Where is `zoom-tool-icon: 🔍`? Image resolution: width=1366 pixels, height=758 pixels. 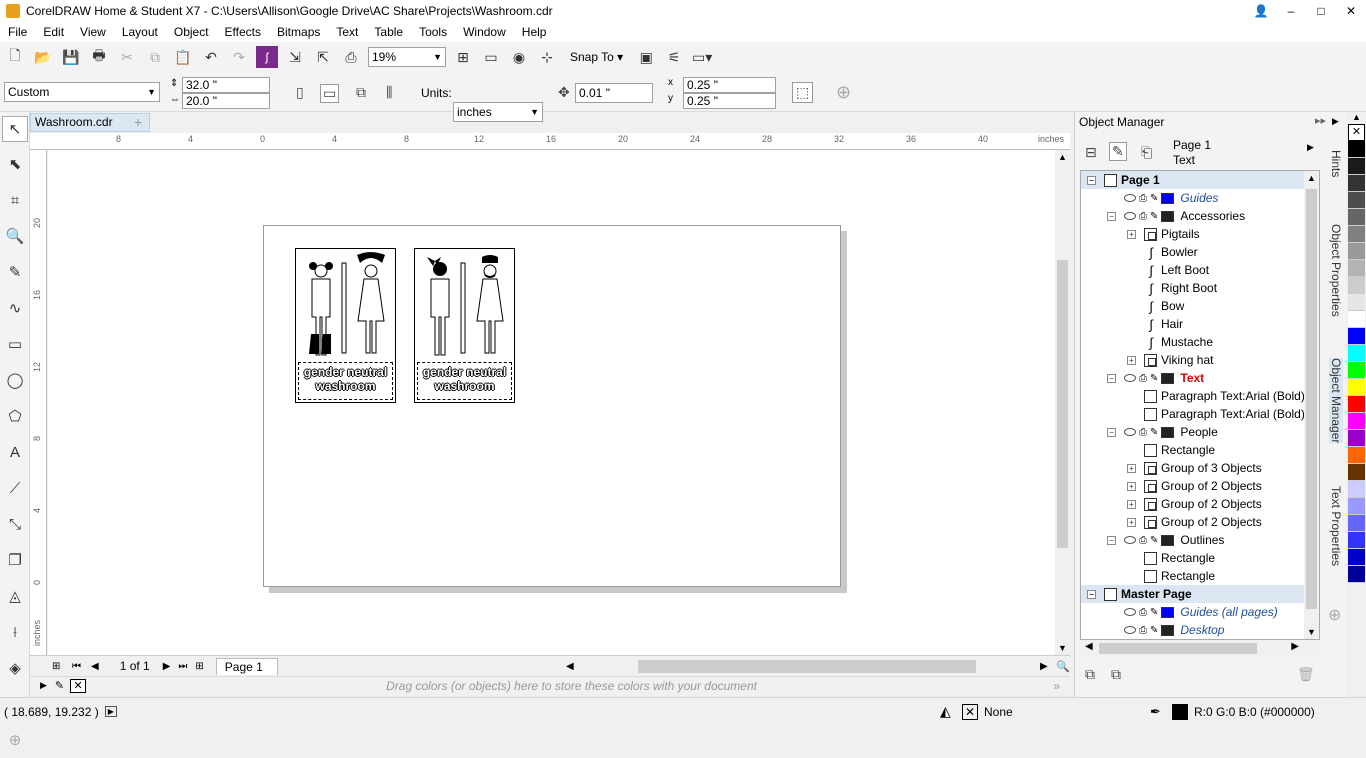 zoom-tool-icon: 🔍 is located at coordinates (15, 236).